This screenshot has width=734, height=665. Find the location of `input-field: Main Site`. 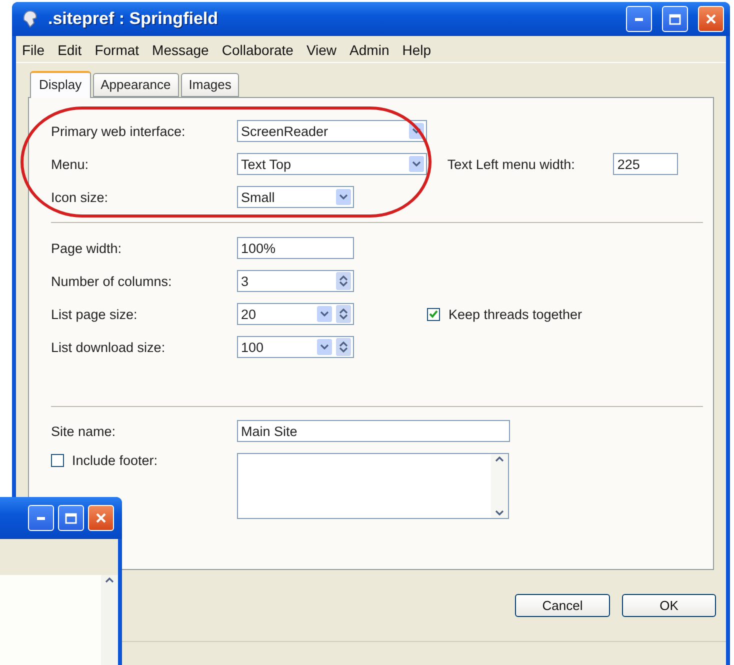

input-field: Main Site is located at coordinates (373, 431).